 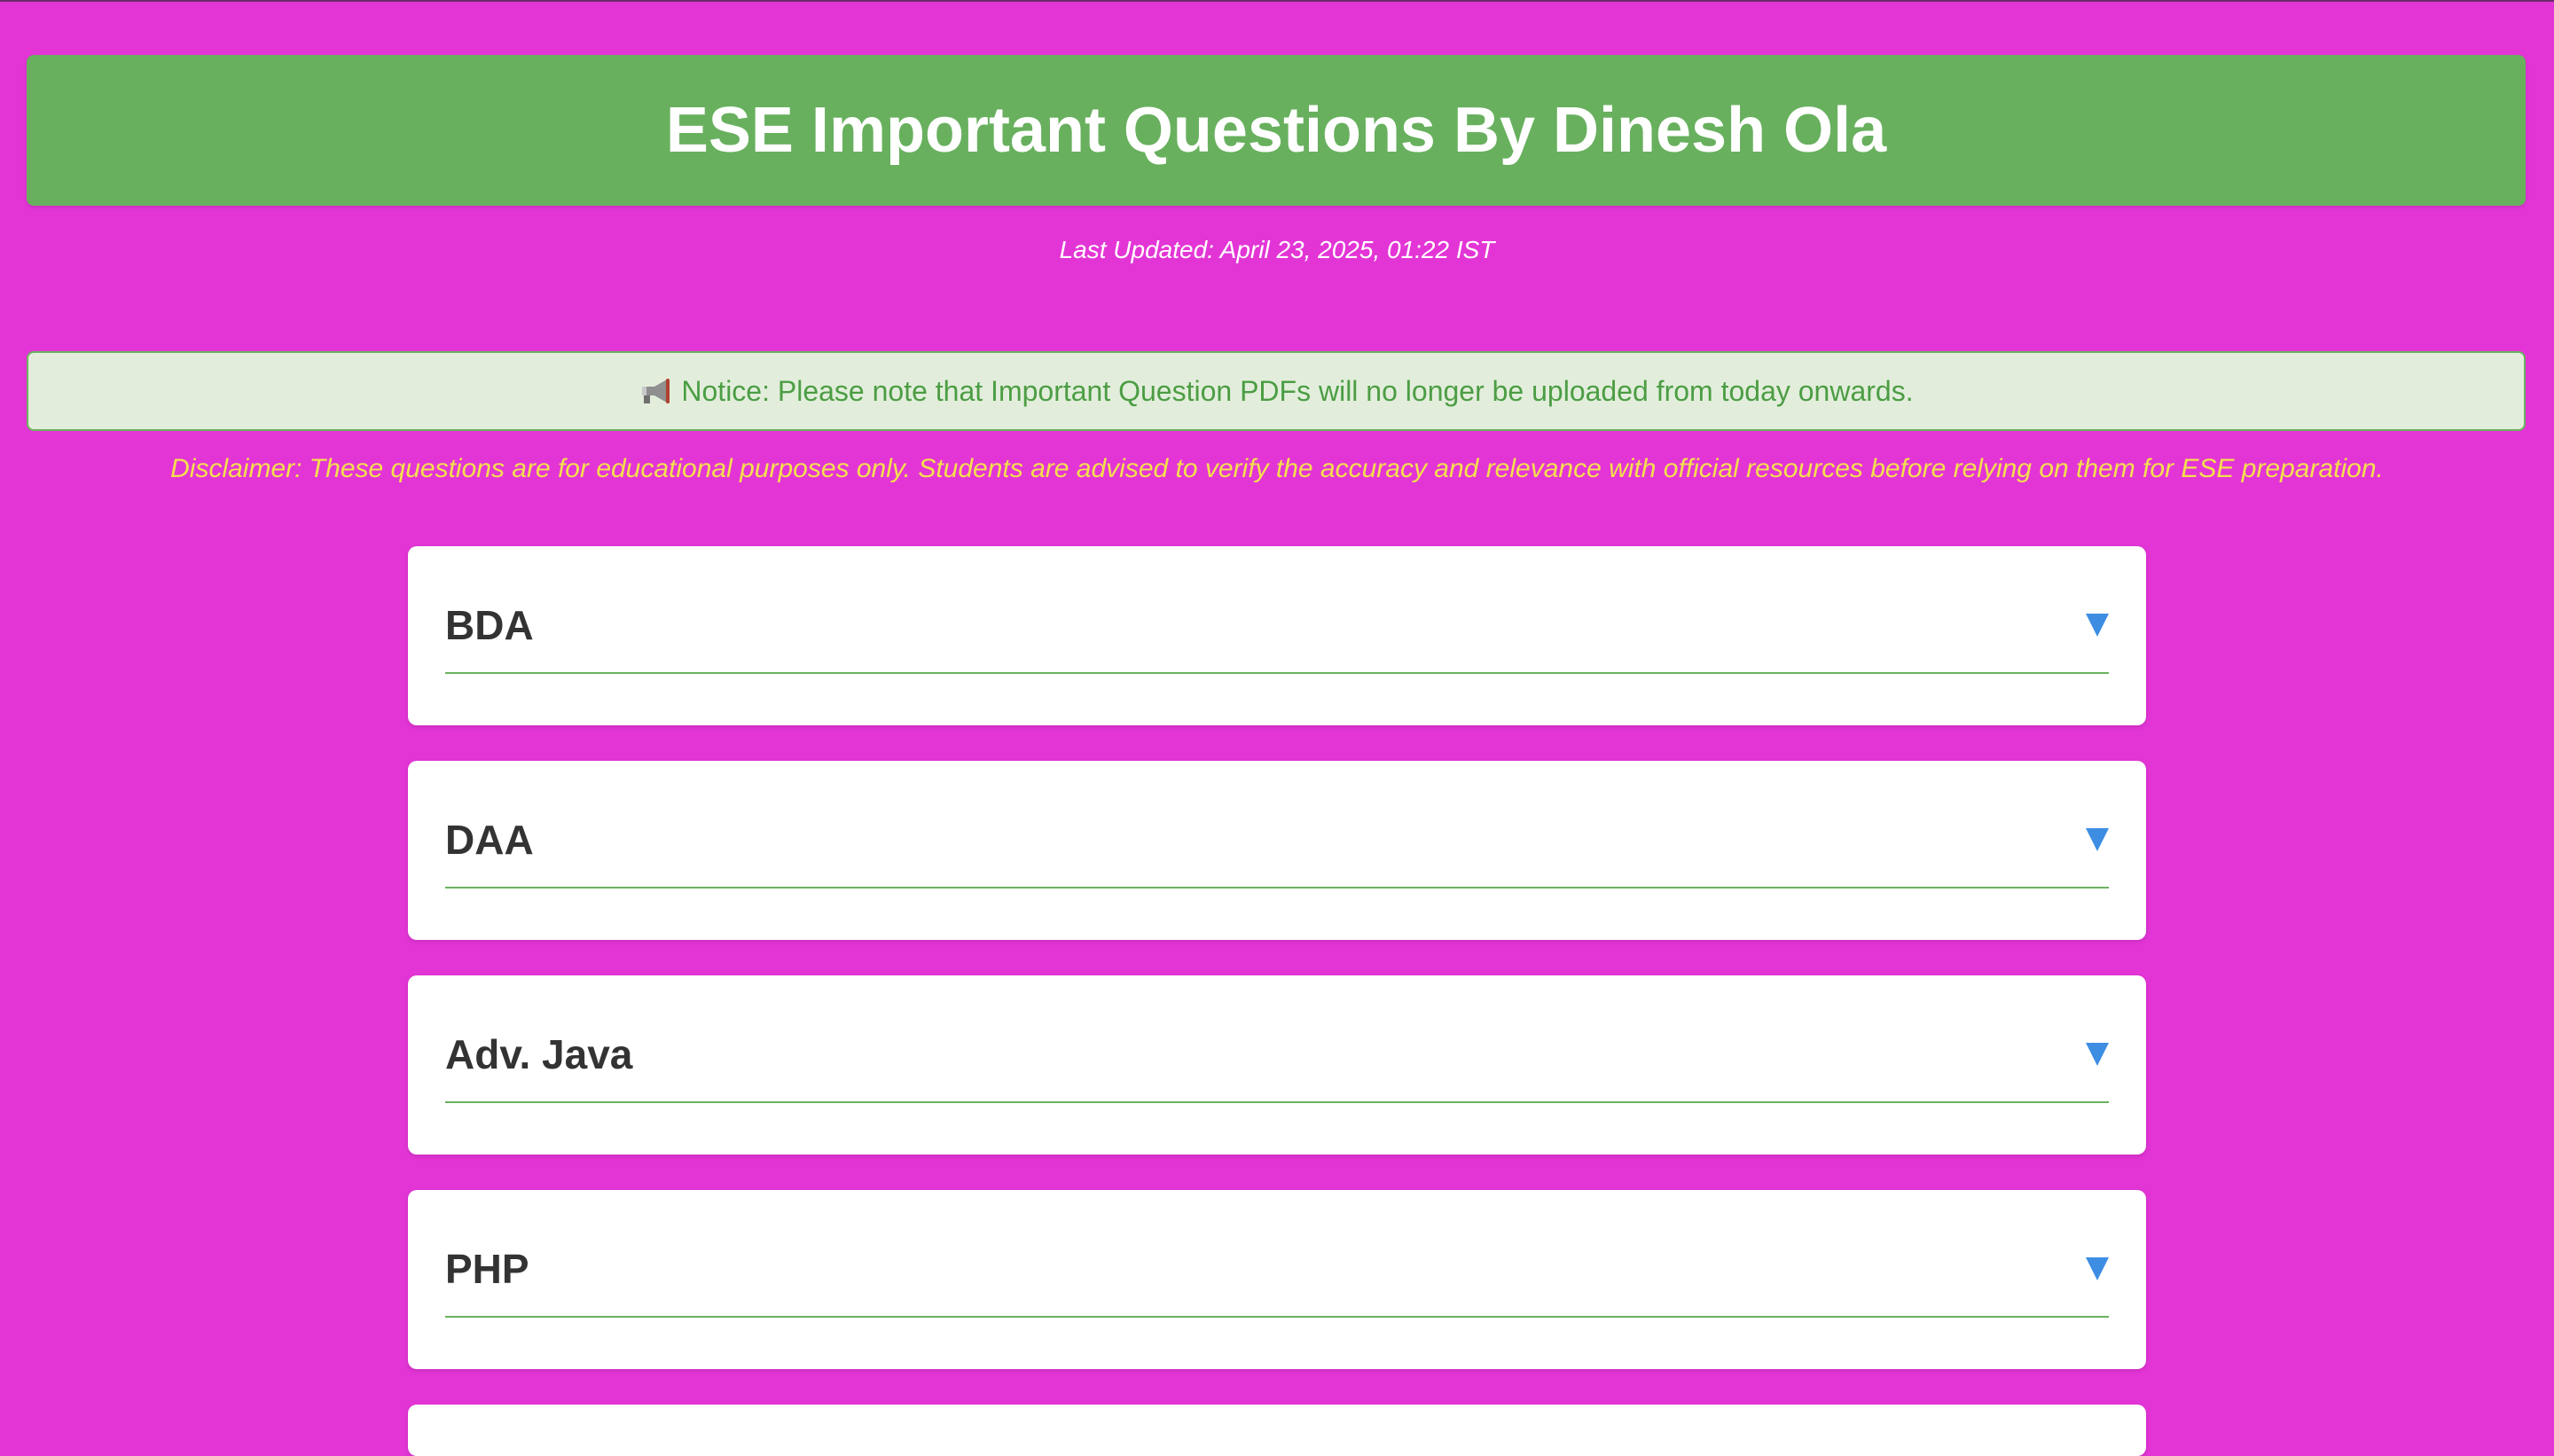 I want to click on subject-card-php: PHP, so click(x=1277, y=1279).